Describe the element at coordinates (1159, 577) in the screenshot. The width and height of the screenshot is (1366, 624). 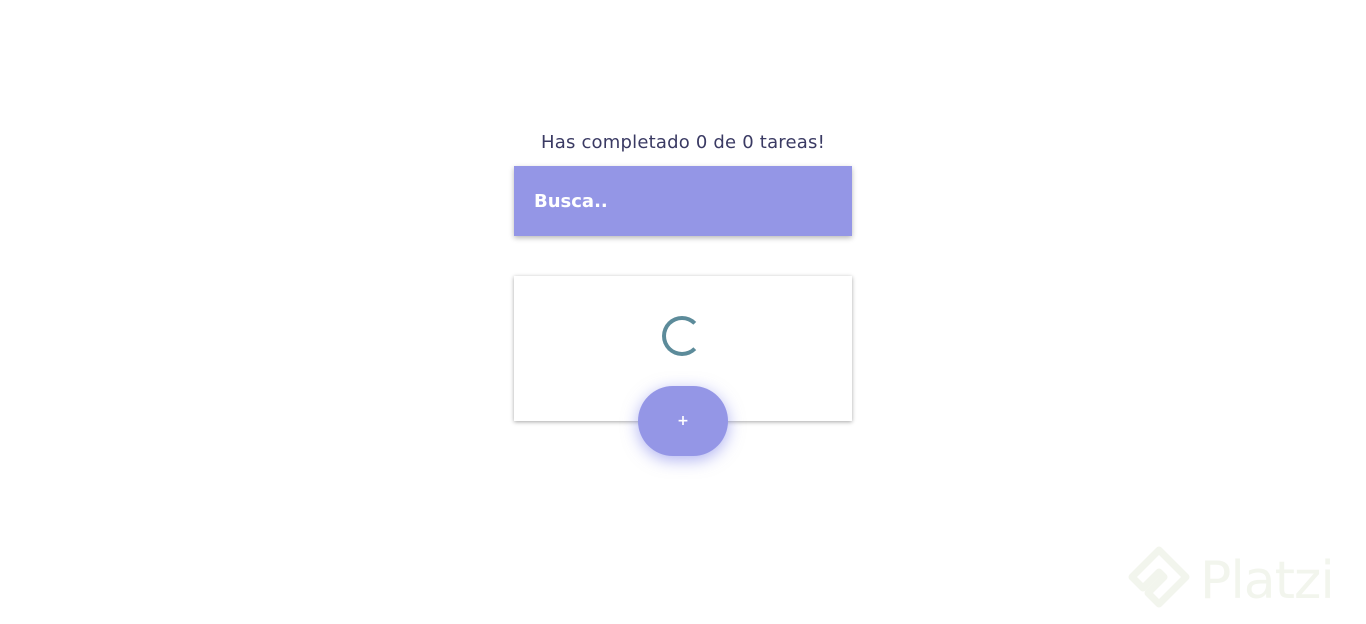
I see `platzi-logo-icon` at that location.